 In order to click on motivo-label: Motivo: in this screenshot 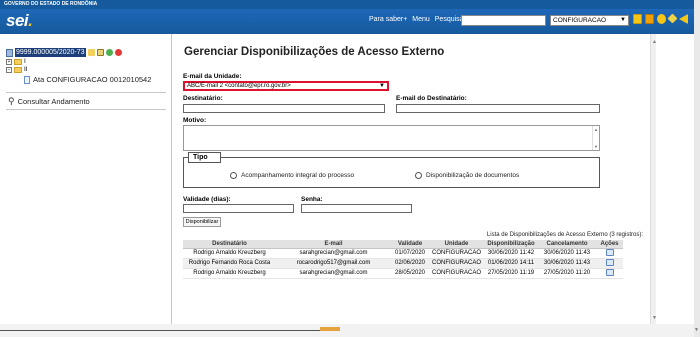, I will do `click(195, 120)`.